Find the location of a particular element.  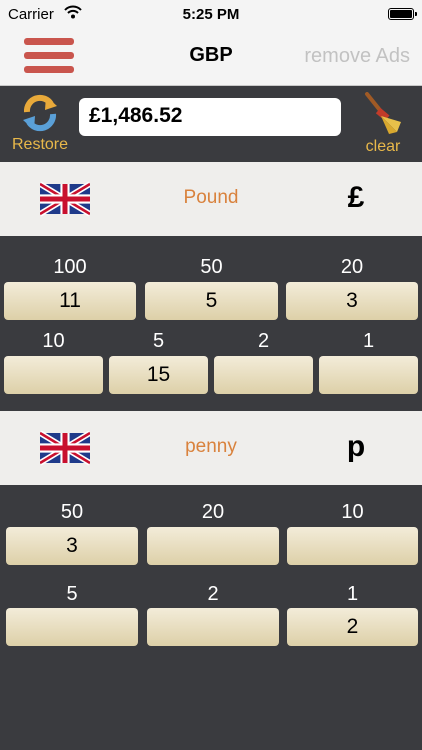

denom-count-button: 5 is located at coordinates (211, 301).